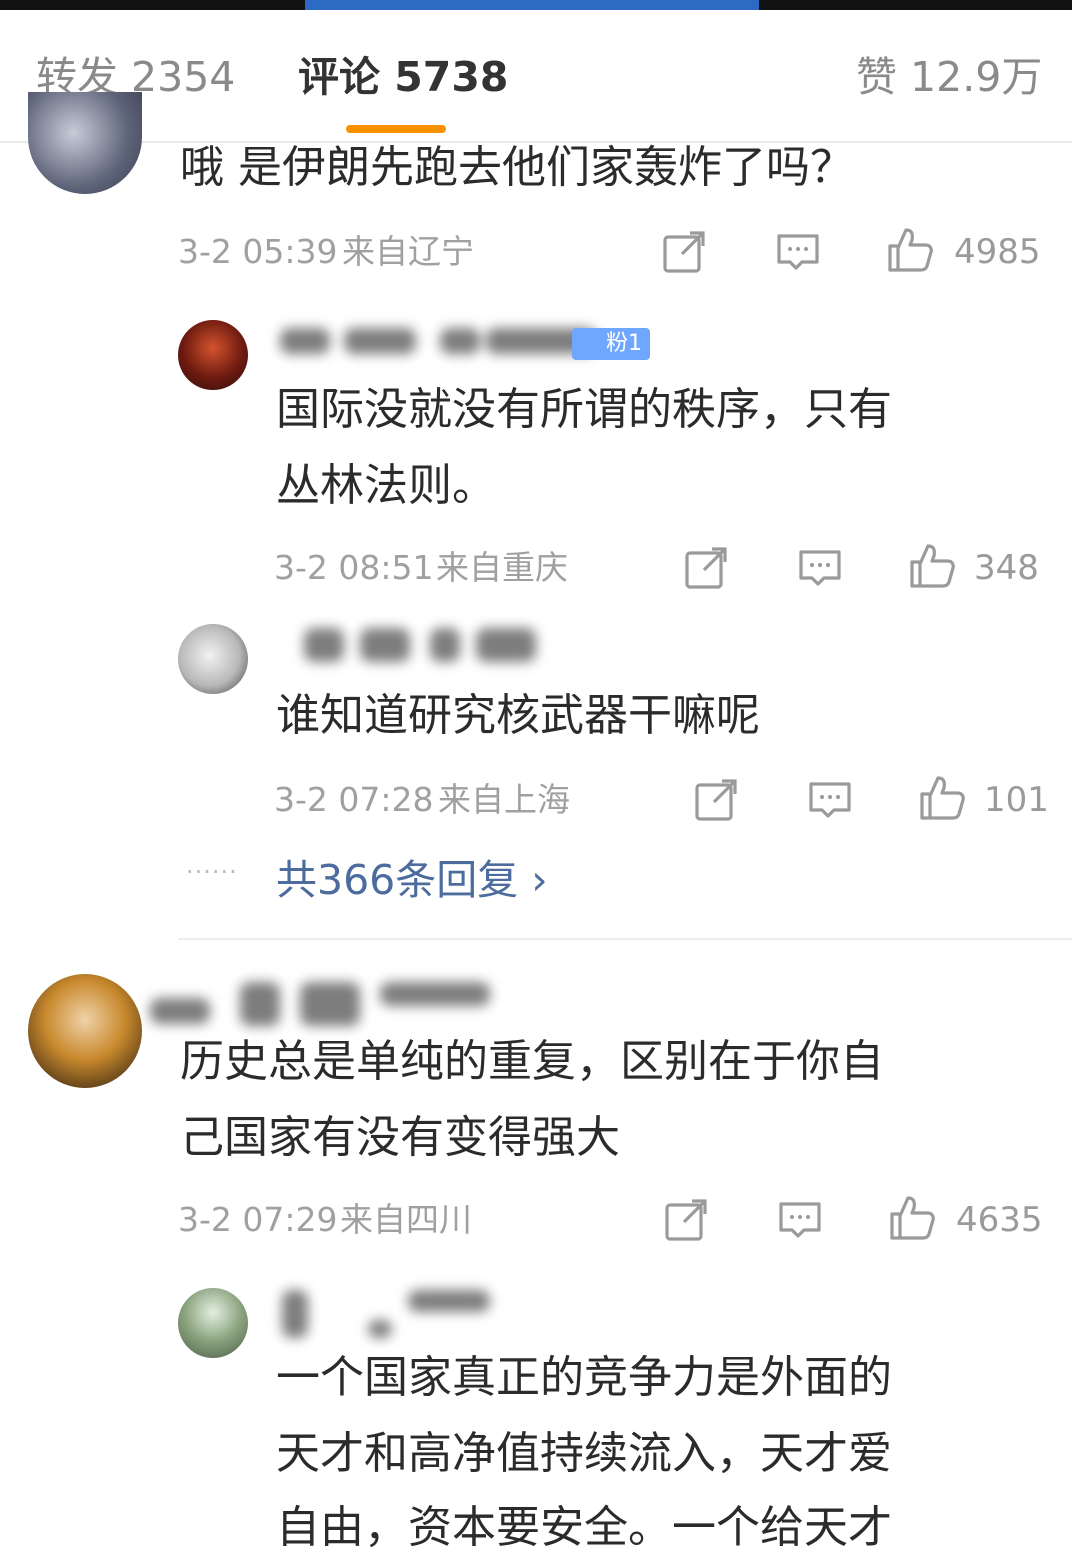  What do you see at coordinates (386, 485) in the screenshot?
I see `reply-text-line: 丛林法则。` at bounding box center [386, 485].